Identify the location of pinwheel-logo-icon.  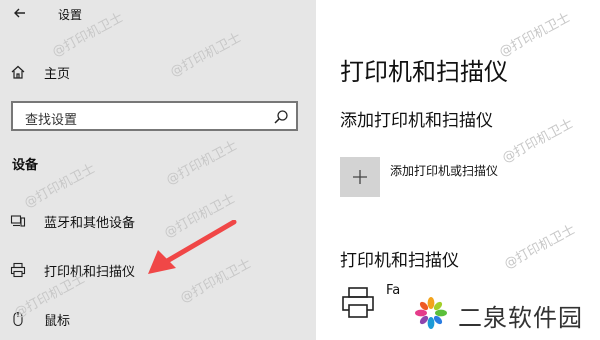
(431, 313).